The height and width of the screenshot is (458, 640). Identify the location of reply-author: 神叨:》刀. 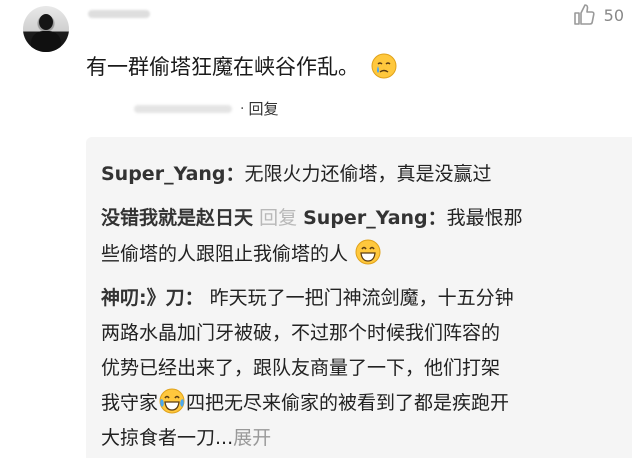
(143, 298).